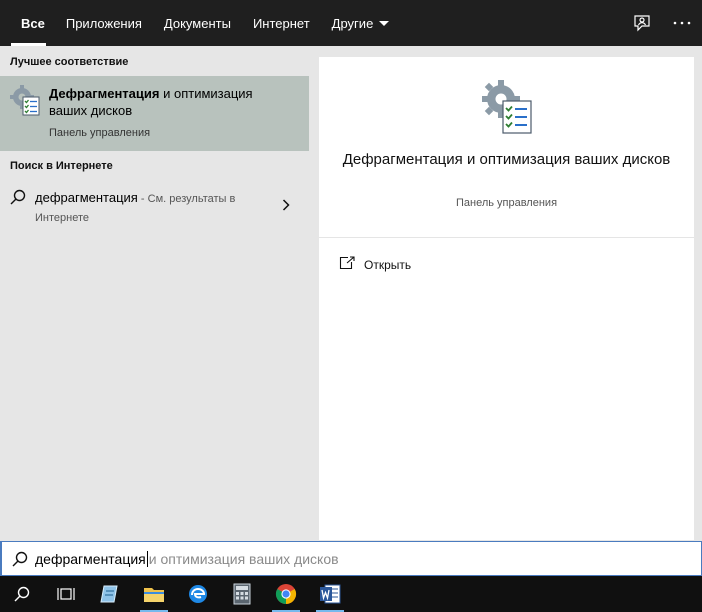 This screenshot has width=702, height=612. Describe the element at coordinates (242, 594) in the screenshot. I see `calculator-icon` at that location.